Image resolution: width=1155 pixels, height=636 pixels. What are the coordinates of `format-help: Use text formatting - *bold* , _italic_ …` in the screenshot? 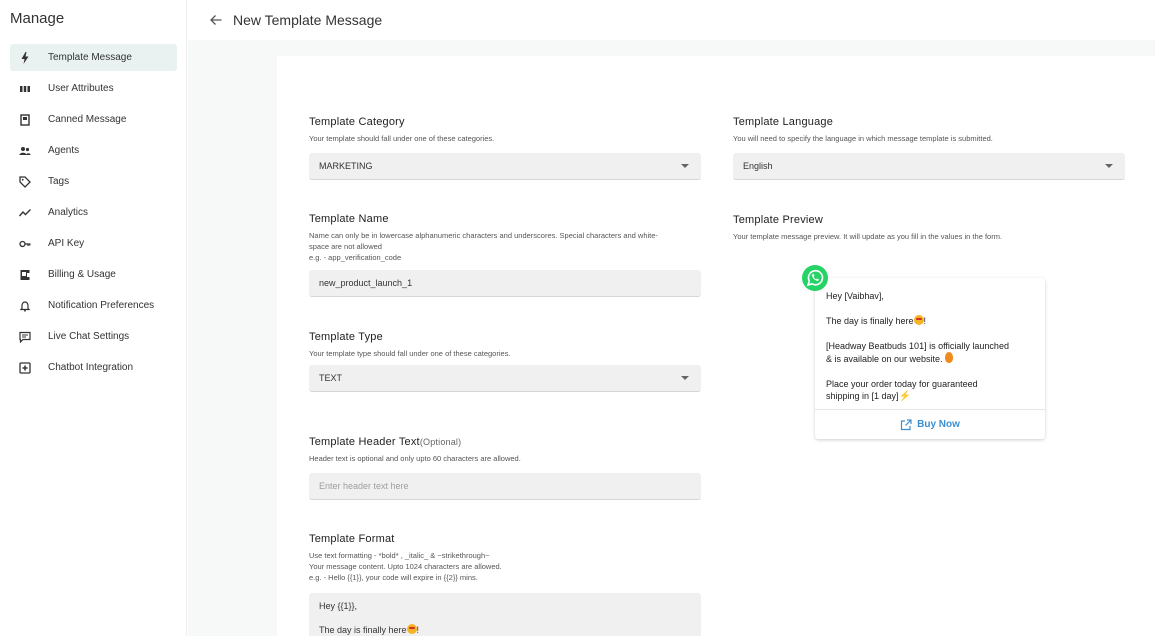 It's located at (505, 566).